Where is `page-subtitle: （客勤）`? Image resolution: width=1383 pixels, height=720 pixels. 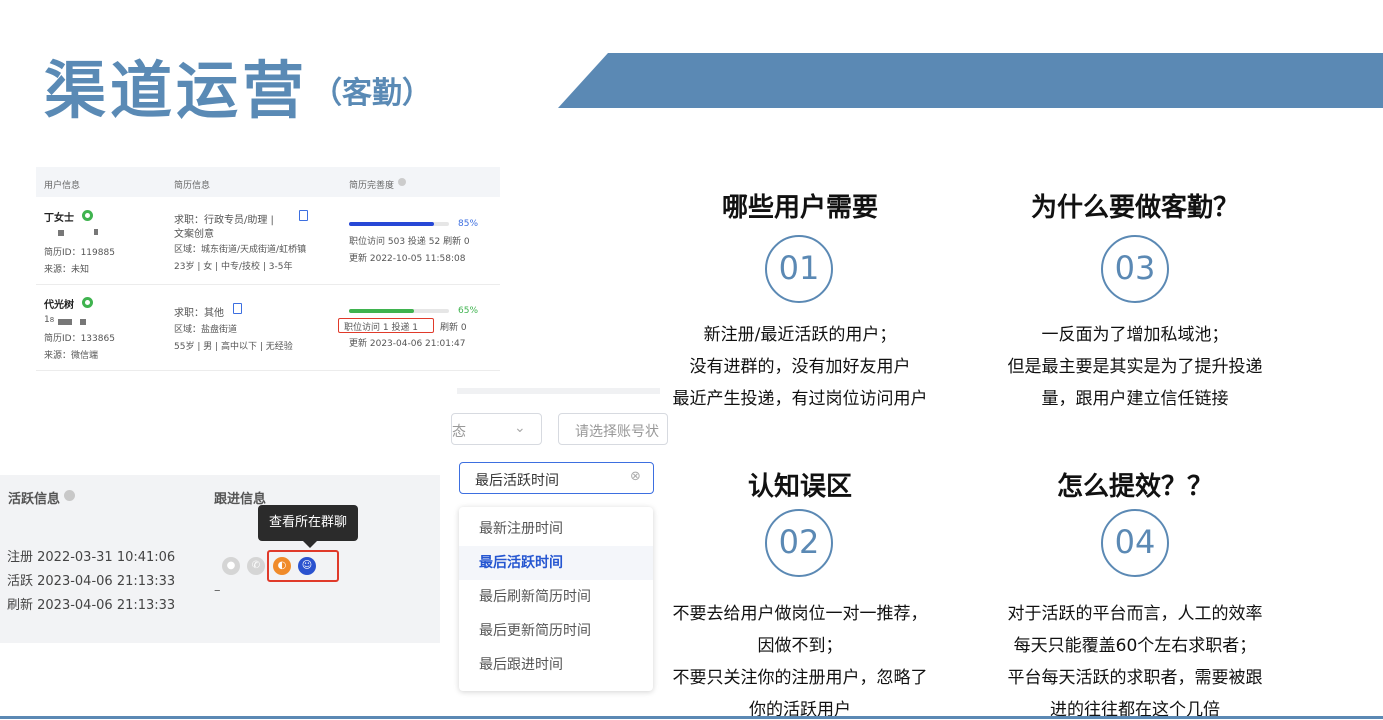
page-subtitle: （客勤） is located at coordinates (372, 93).